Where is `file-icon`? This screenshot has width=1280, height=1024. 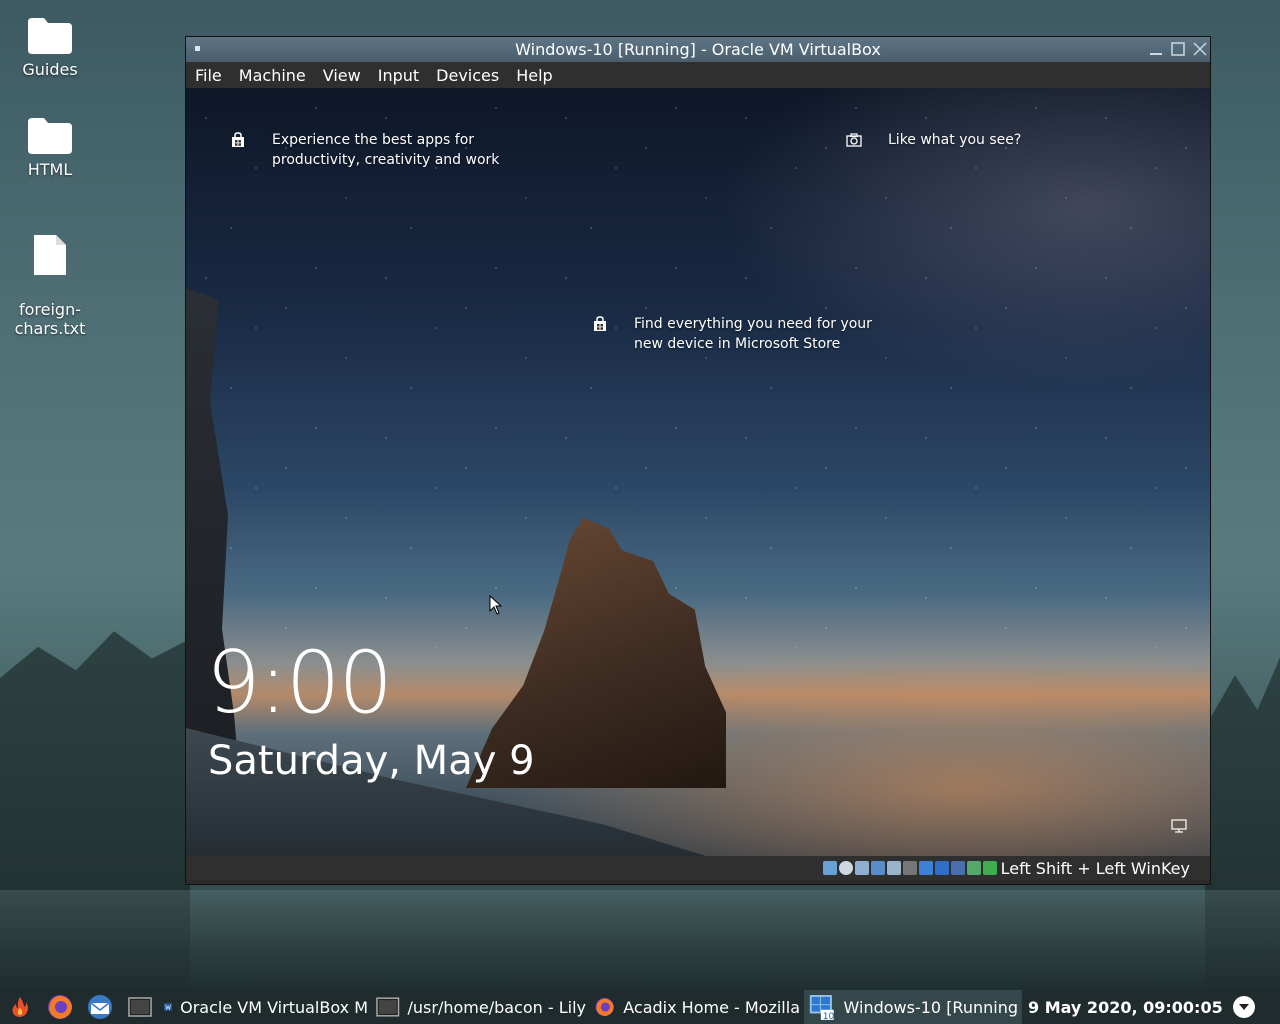 file-icon is located at coordinates (50, 255).